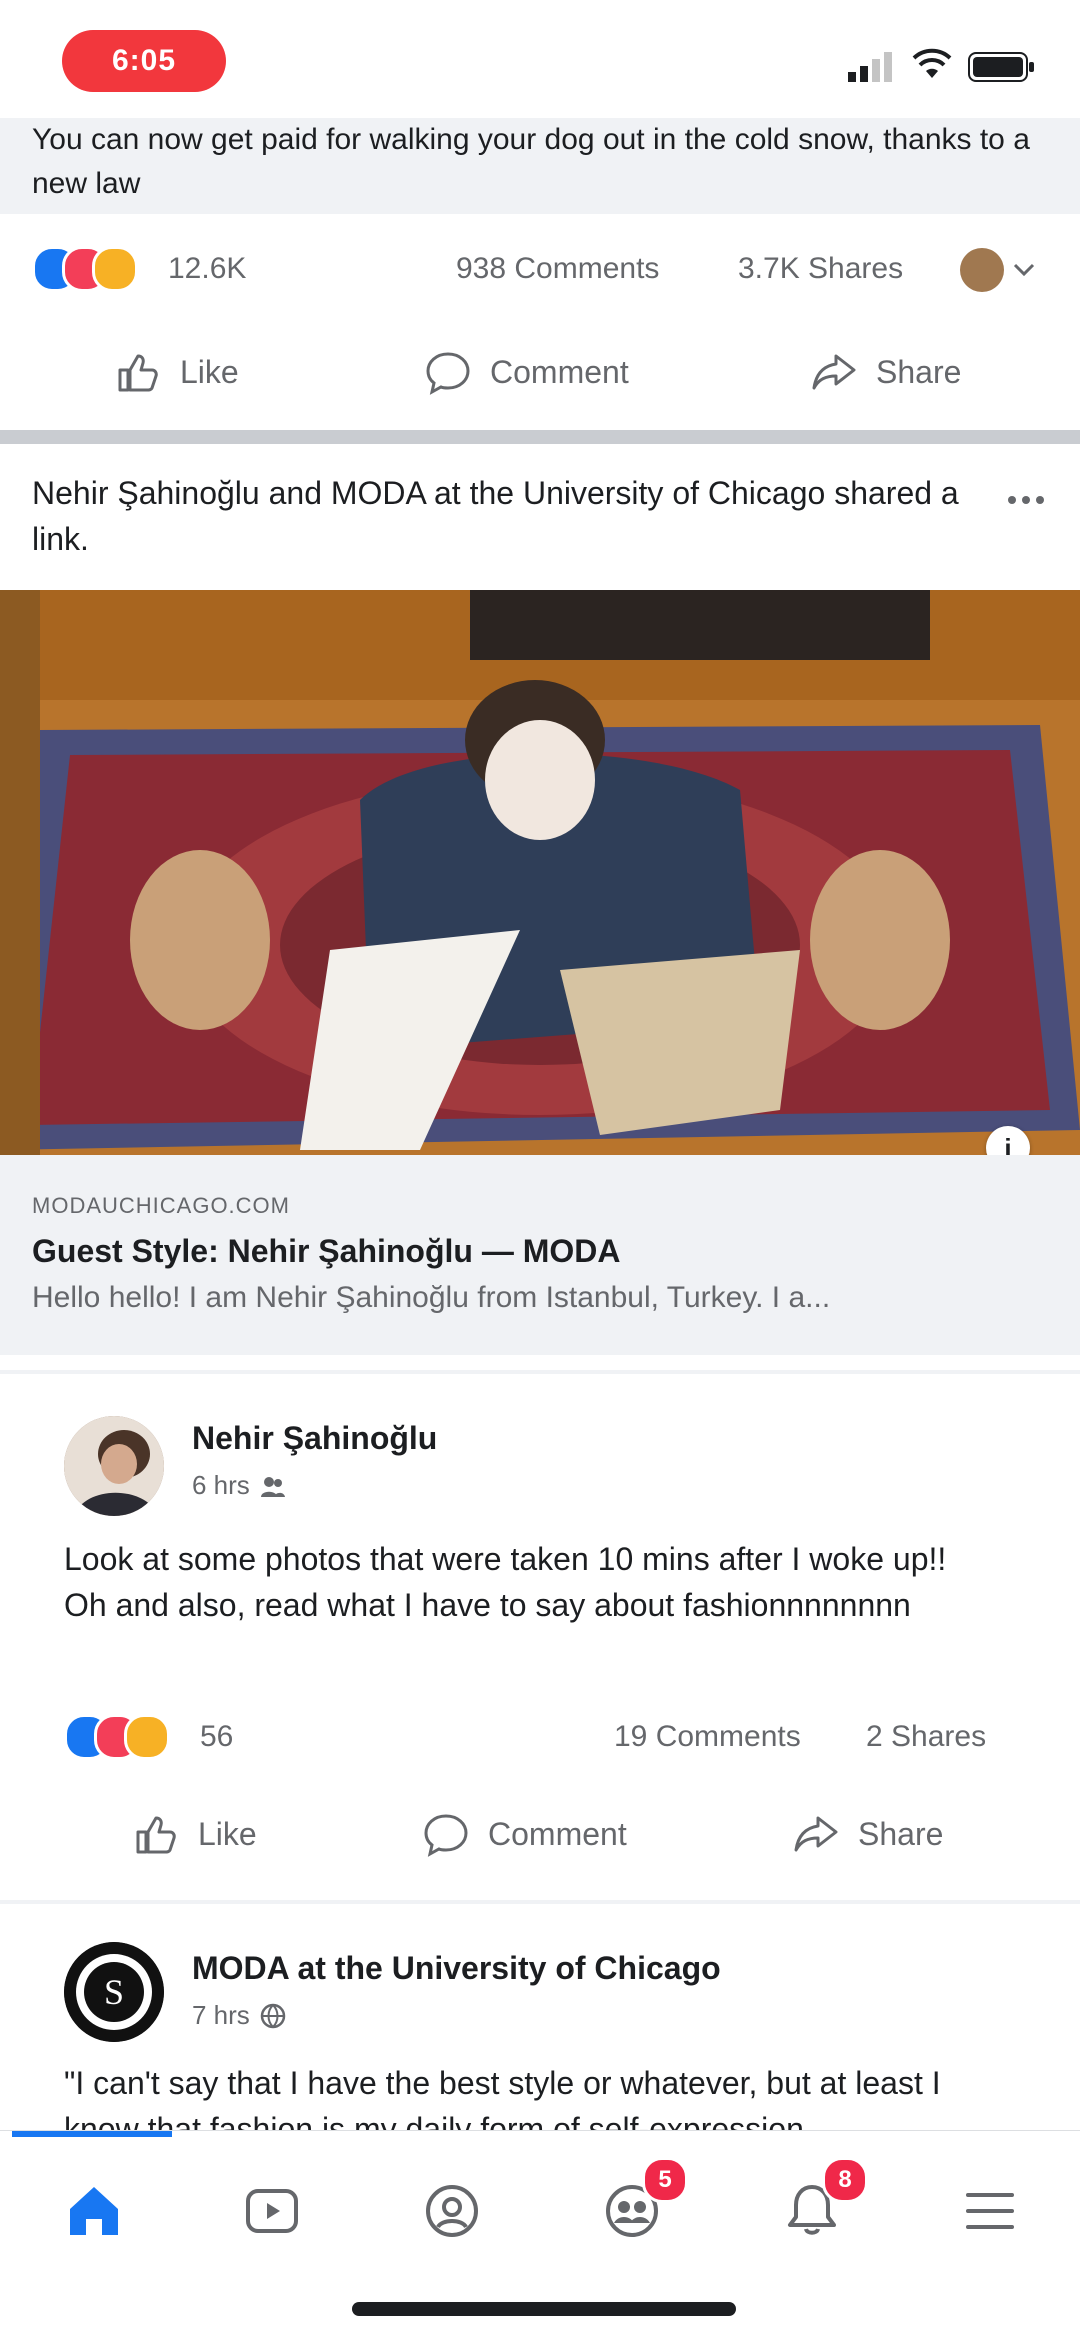  I want to click on chevron-down-icon, so click(1024, 270).